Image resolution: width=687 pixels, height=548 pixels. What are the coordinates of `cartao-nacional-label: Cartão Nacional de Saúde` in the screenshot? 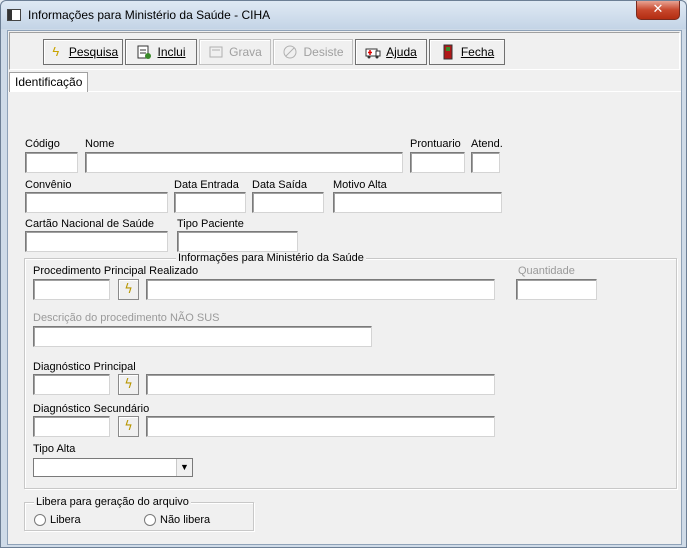 It's located at (90, 224).